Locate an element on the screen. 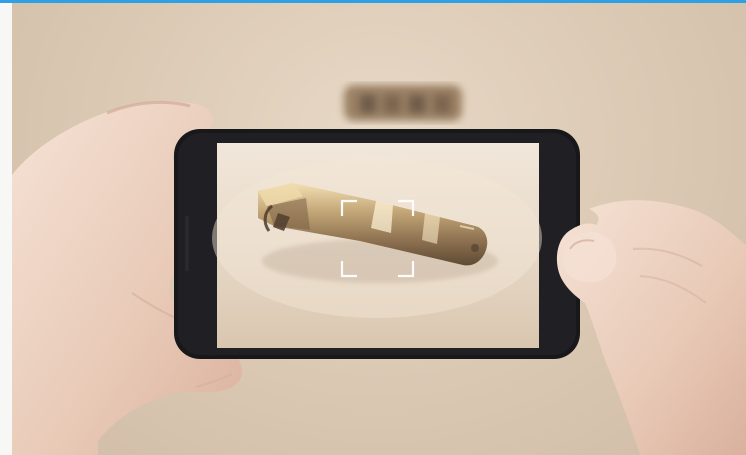 Image resolution: width=746 pixels, height=455 pixels. left-edge-strip is located at coordinates (6, 229).